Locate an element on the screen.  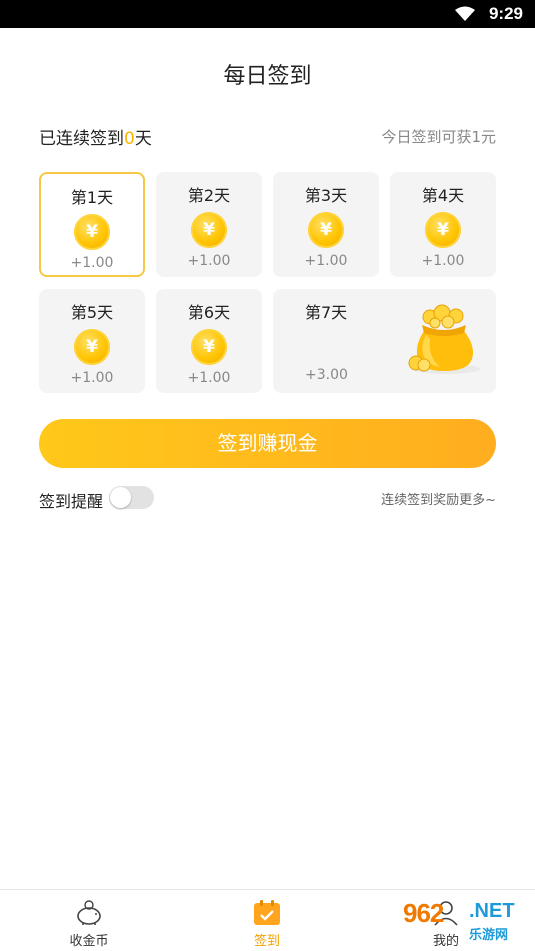
site-watermark-logo: 962 .NET 乐游网 is located at coordinates (463, 921).